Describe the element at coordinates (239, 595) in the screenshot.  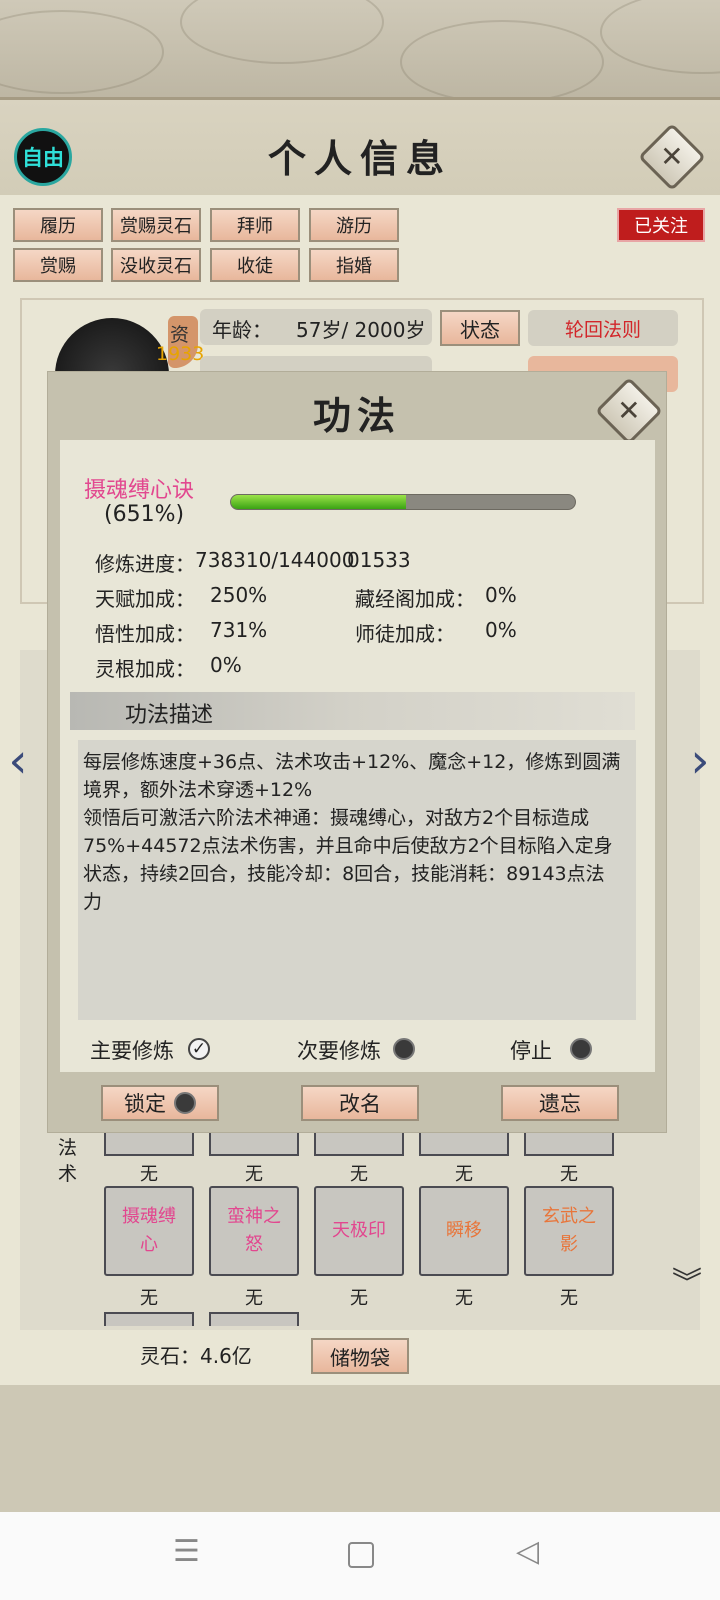
I see `talent-bonus-value: 250%` at that location.